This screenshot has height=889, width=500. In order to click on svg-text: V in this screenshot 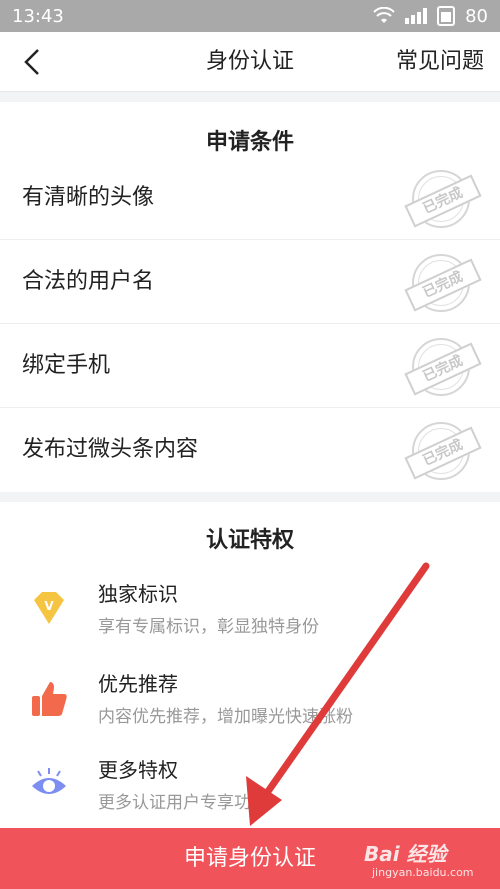, I will do `click(49, 606)`.